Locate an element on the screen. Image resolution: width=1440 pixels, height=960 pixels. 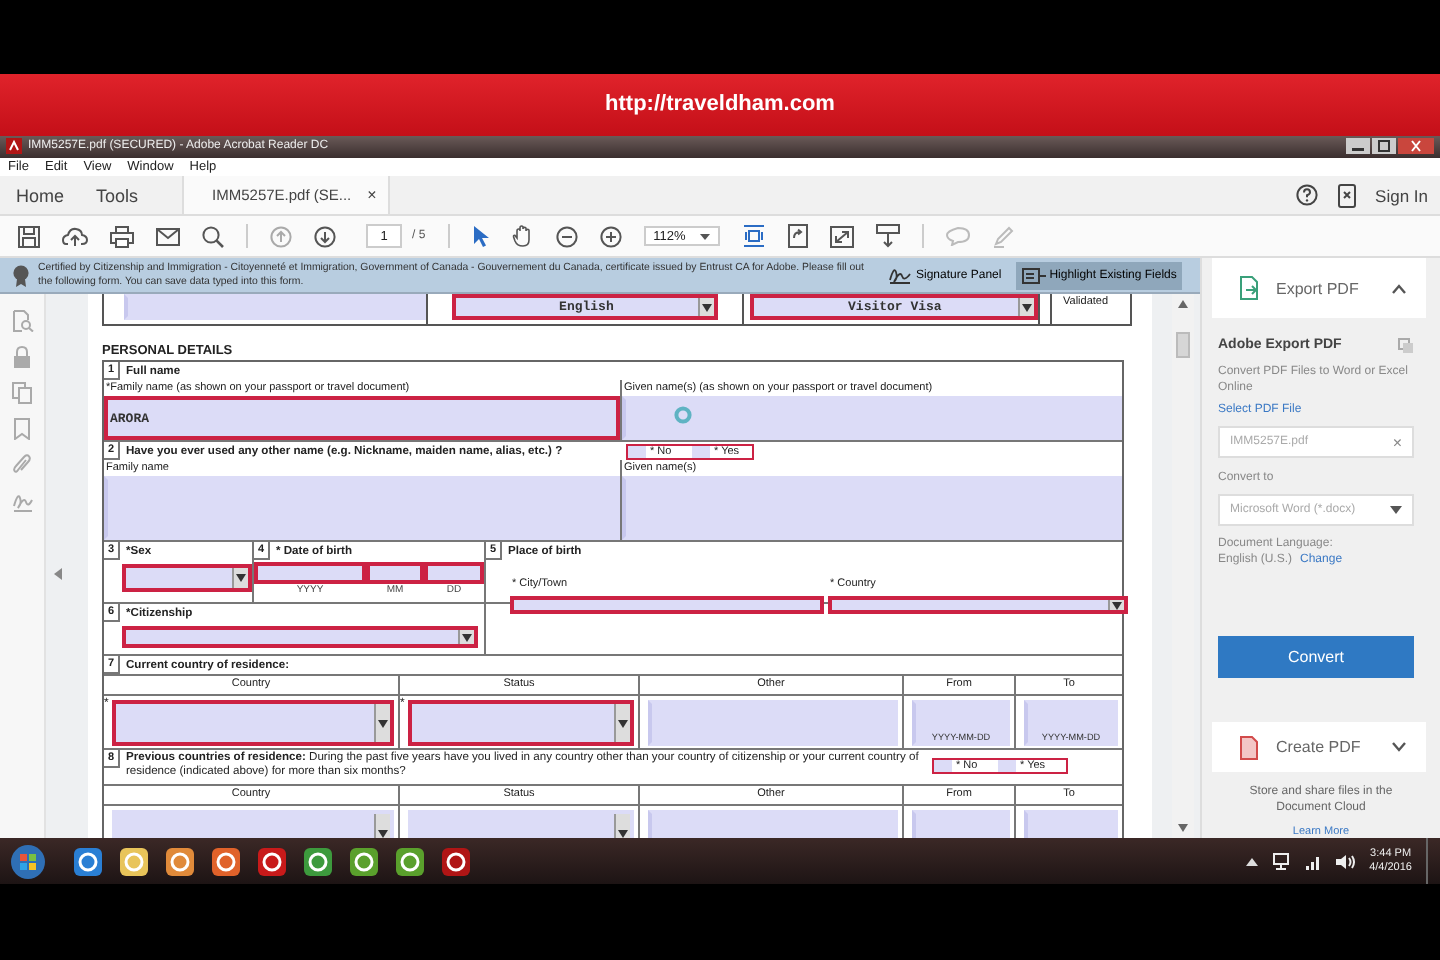
start-button is located at coordinates (28, 861).